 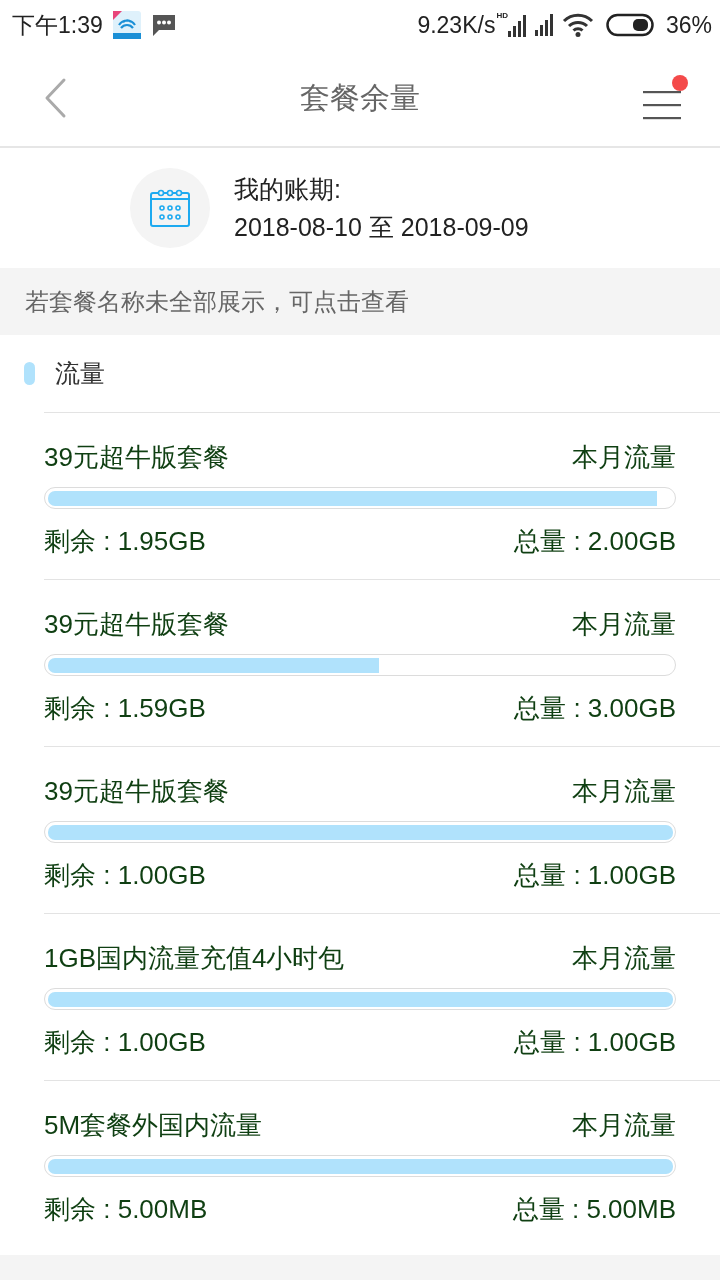 I want to click on battery-icon, so click(x=629, y=25).